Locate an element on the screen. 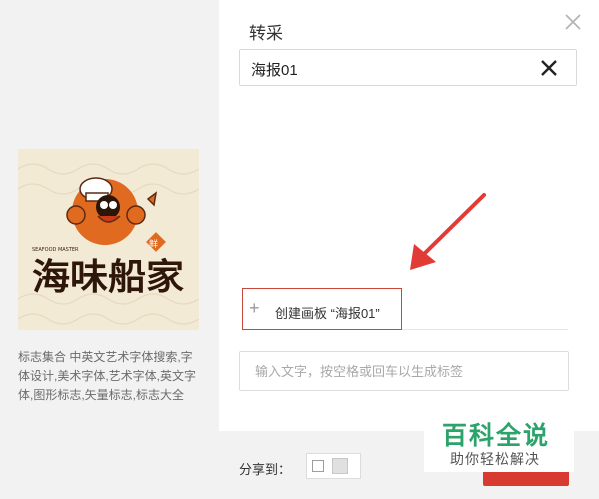  clear-icon is located at coordinates (549, 68).